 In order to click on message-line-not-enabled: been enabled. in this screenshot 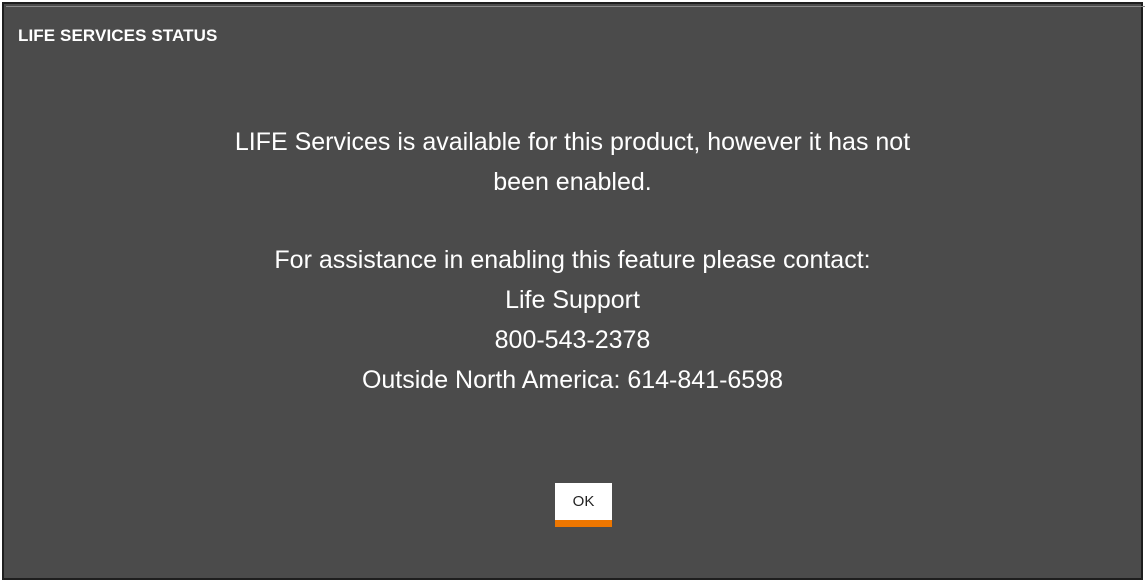, I will do `click(572, 182)`.